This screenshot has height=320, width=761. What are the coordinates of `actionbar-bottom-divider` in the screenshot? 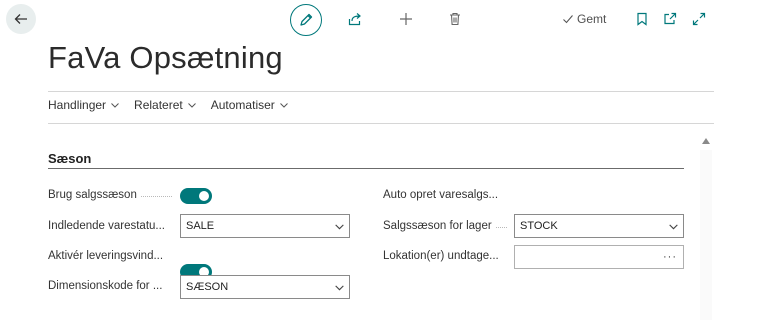 It's located at (381, 123).